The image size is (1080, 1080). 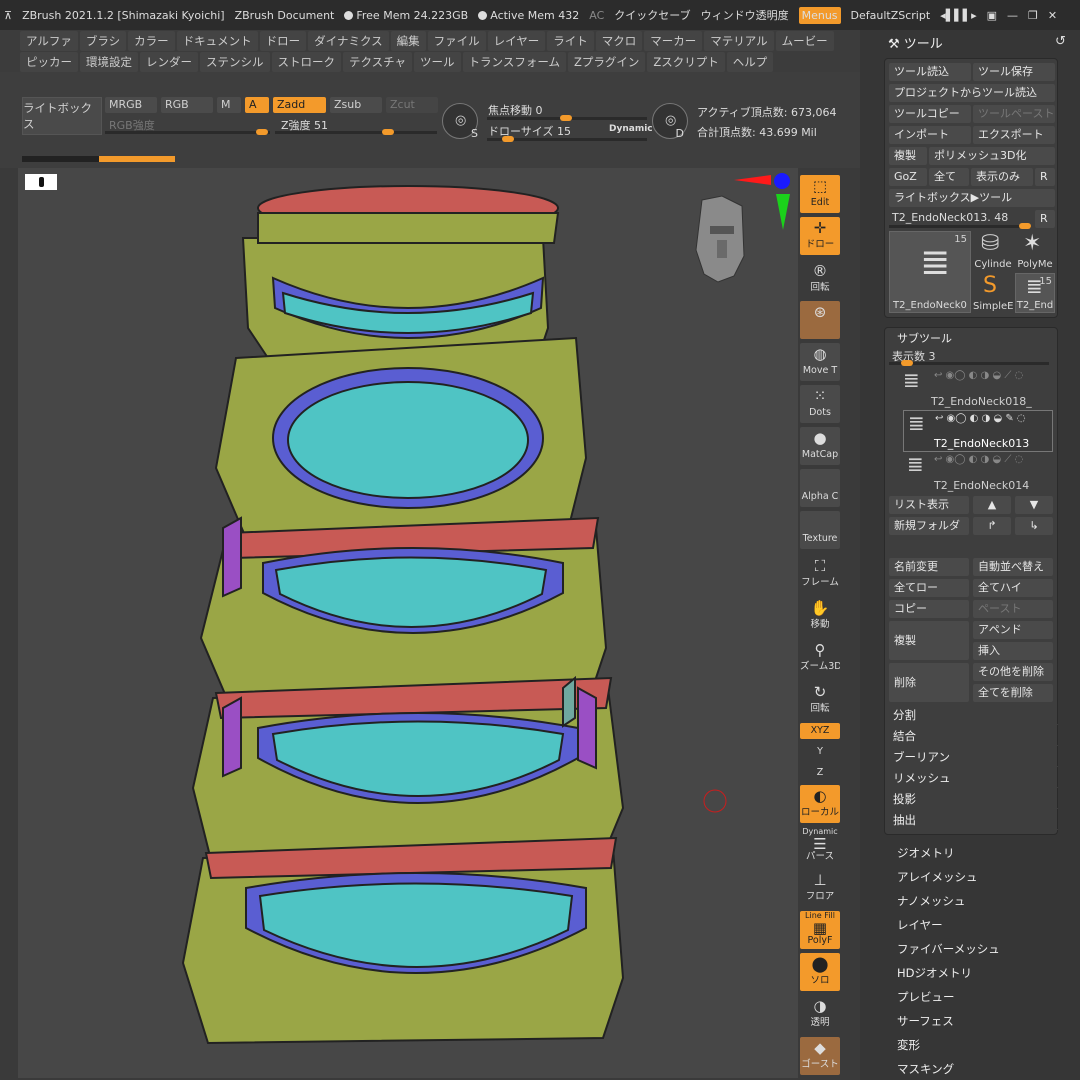 What do you see at coordinates (980, 418) in the screenshot?
I see `subtool-visibility-icon: ↩ ◉◯ ◐ ◑ ◒ ✎ ◌` at bounding box center [980, 418].